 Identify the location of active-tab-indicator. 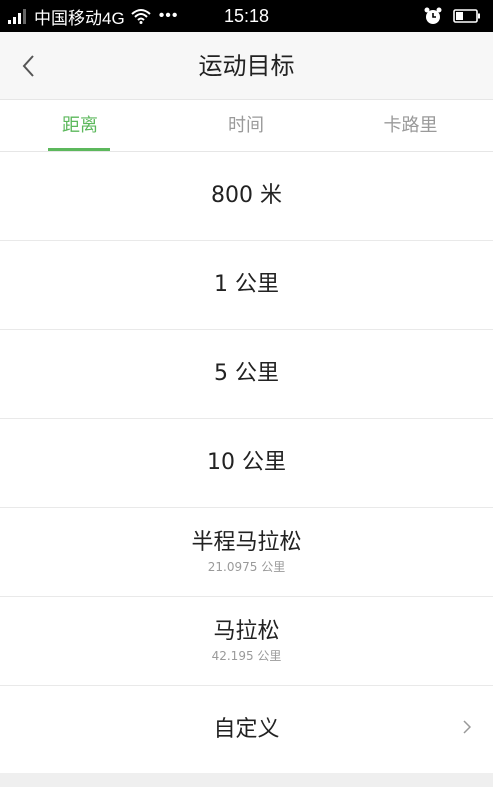
(79, 149).